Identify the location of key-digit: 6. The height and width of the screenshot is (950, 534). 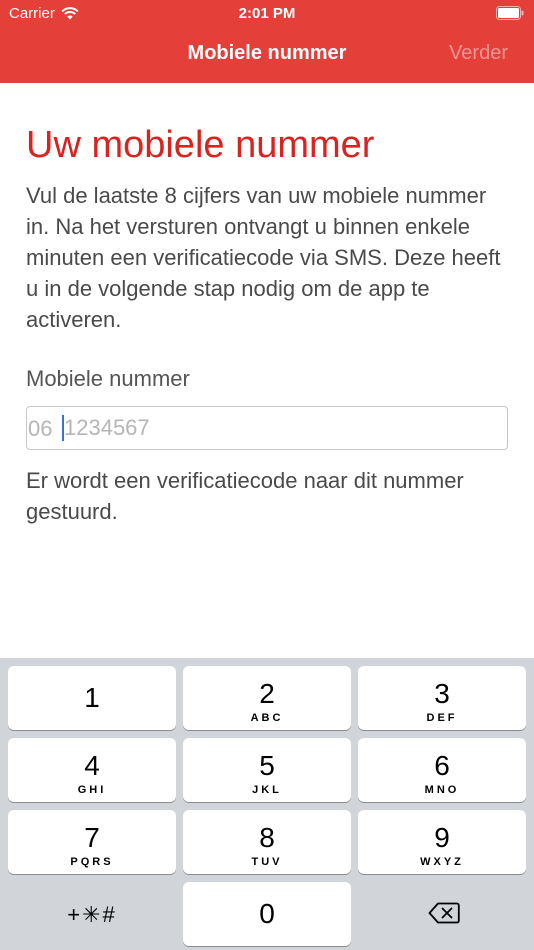
(442, 765).